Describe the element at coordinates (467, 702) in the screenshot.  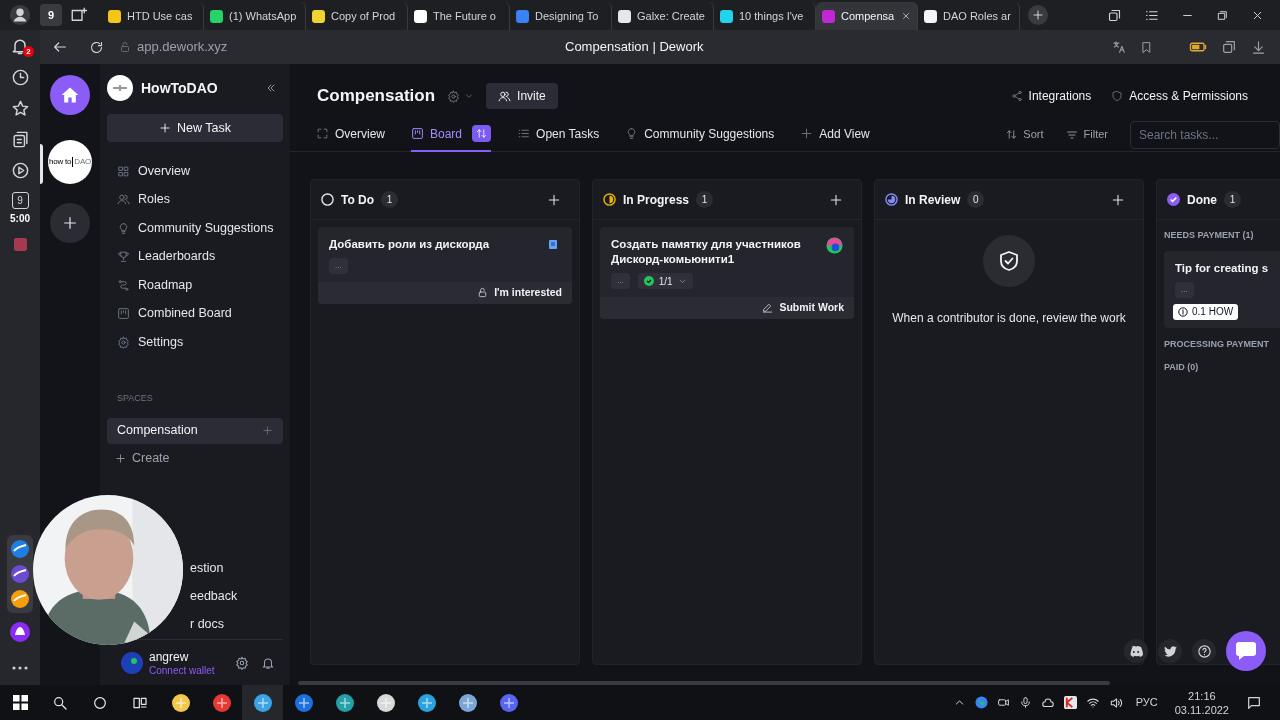
I see `notepad-icon` at that location.